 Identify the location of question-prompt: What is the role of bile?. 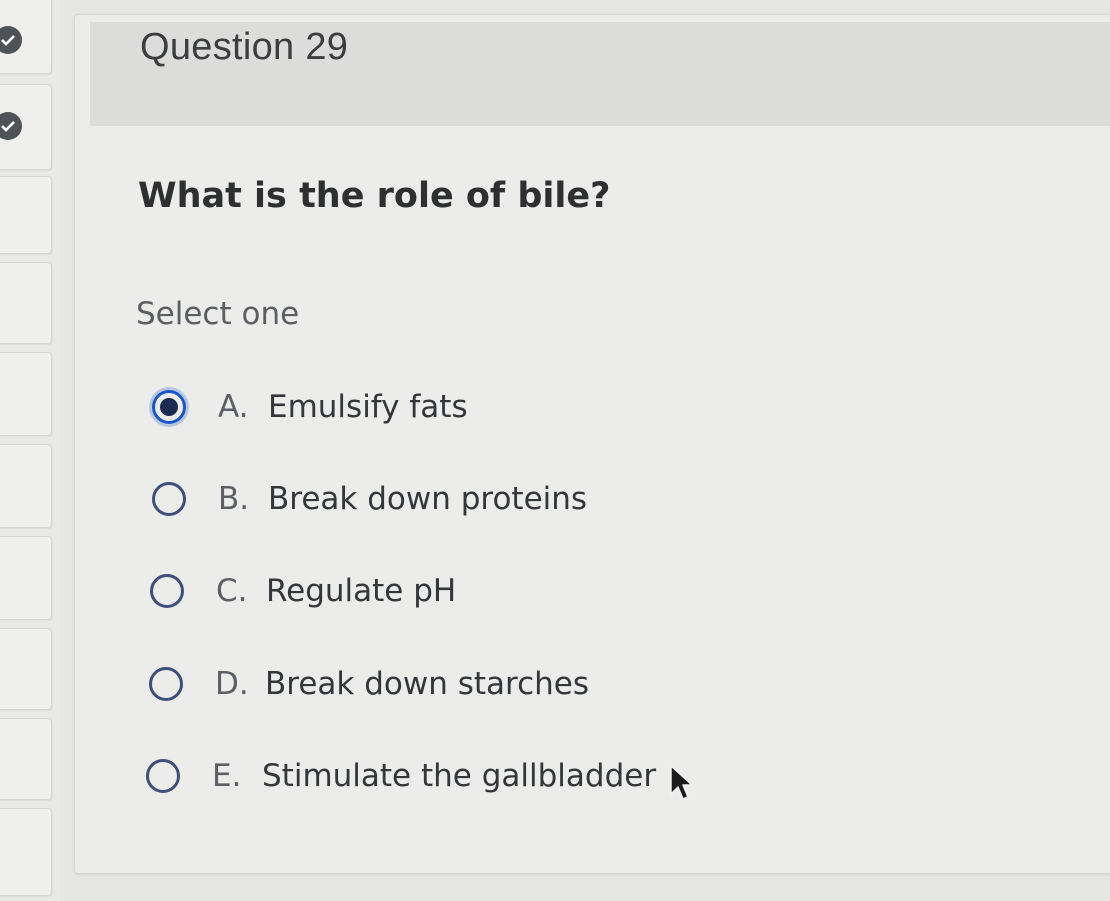
(374, 196).